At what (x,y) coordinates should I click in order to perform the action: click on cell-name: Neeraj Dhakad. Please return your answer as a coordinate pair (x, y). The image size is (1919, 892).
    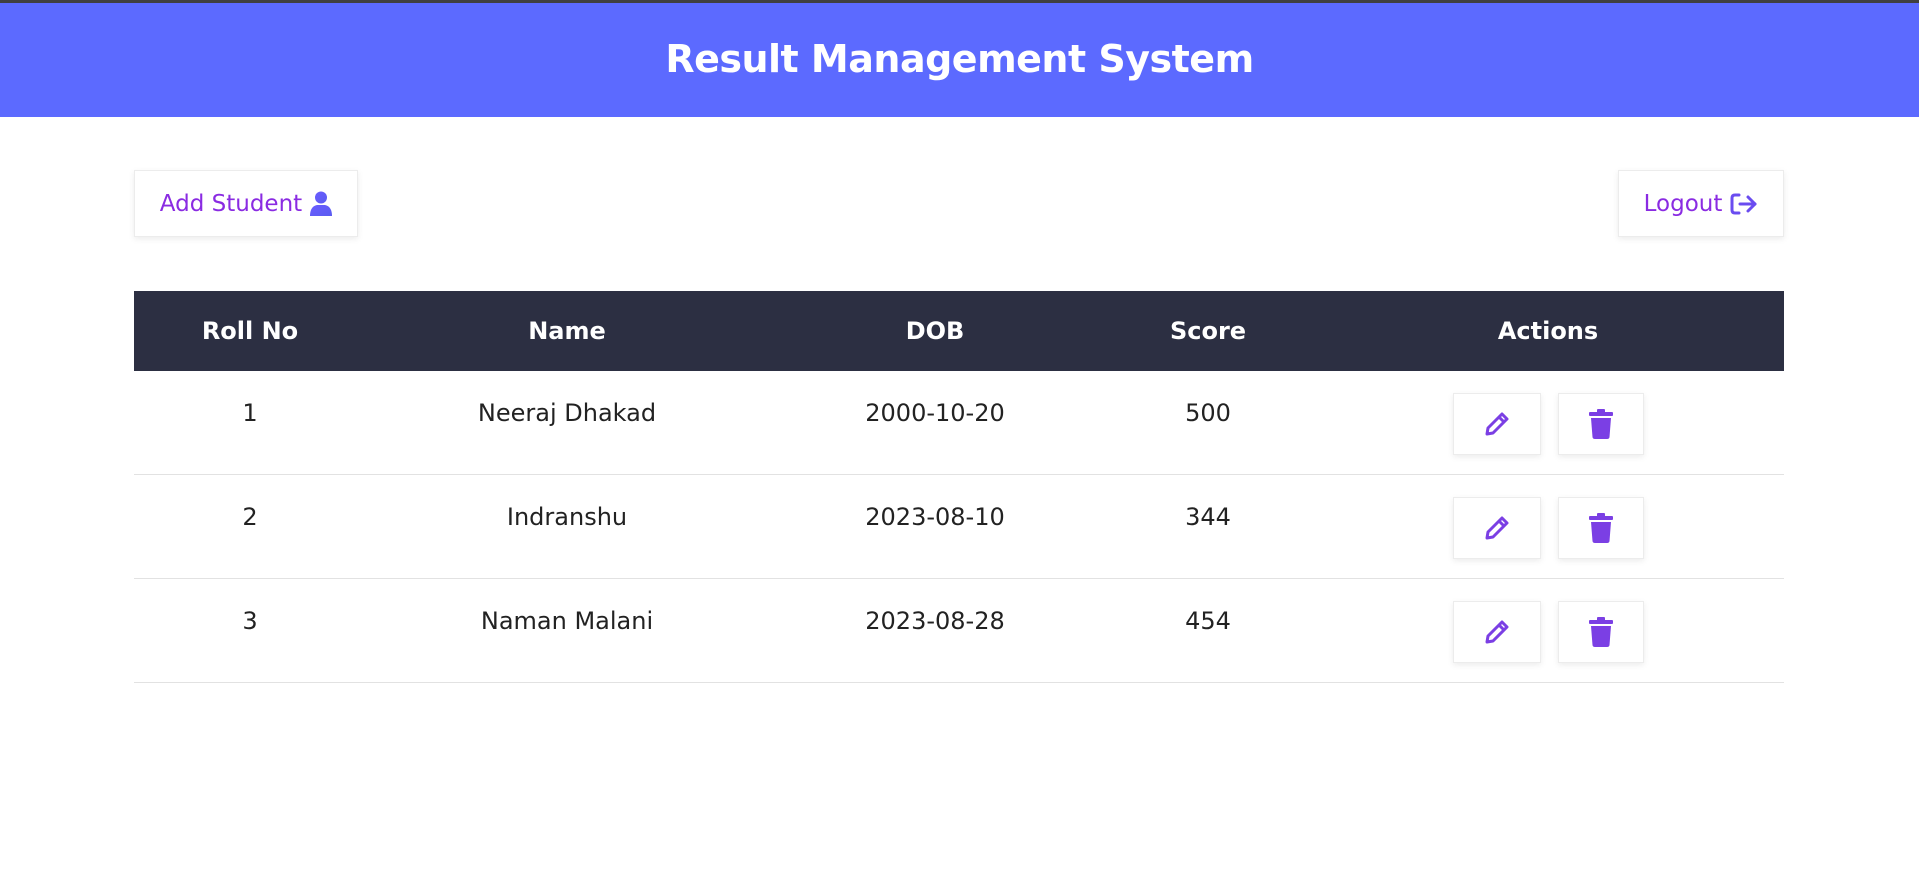
    Looking at the image, I should click on (567, 413).